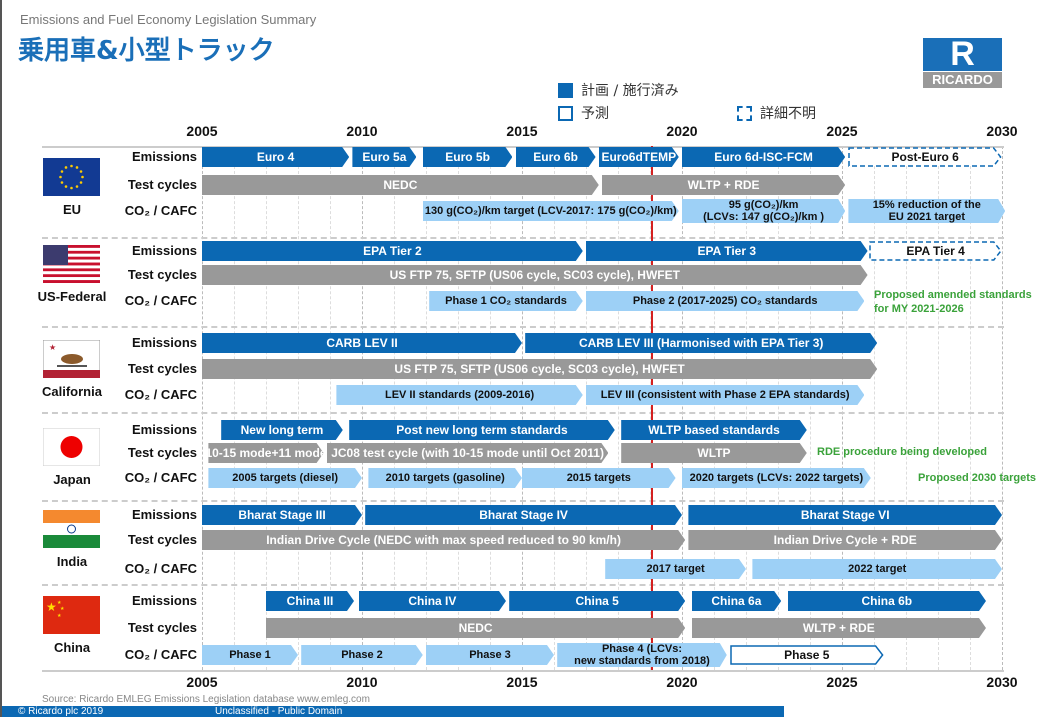  I want to click on bar-label: China IV, so click(432, 601).